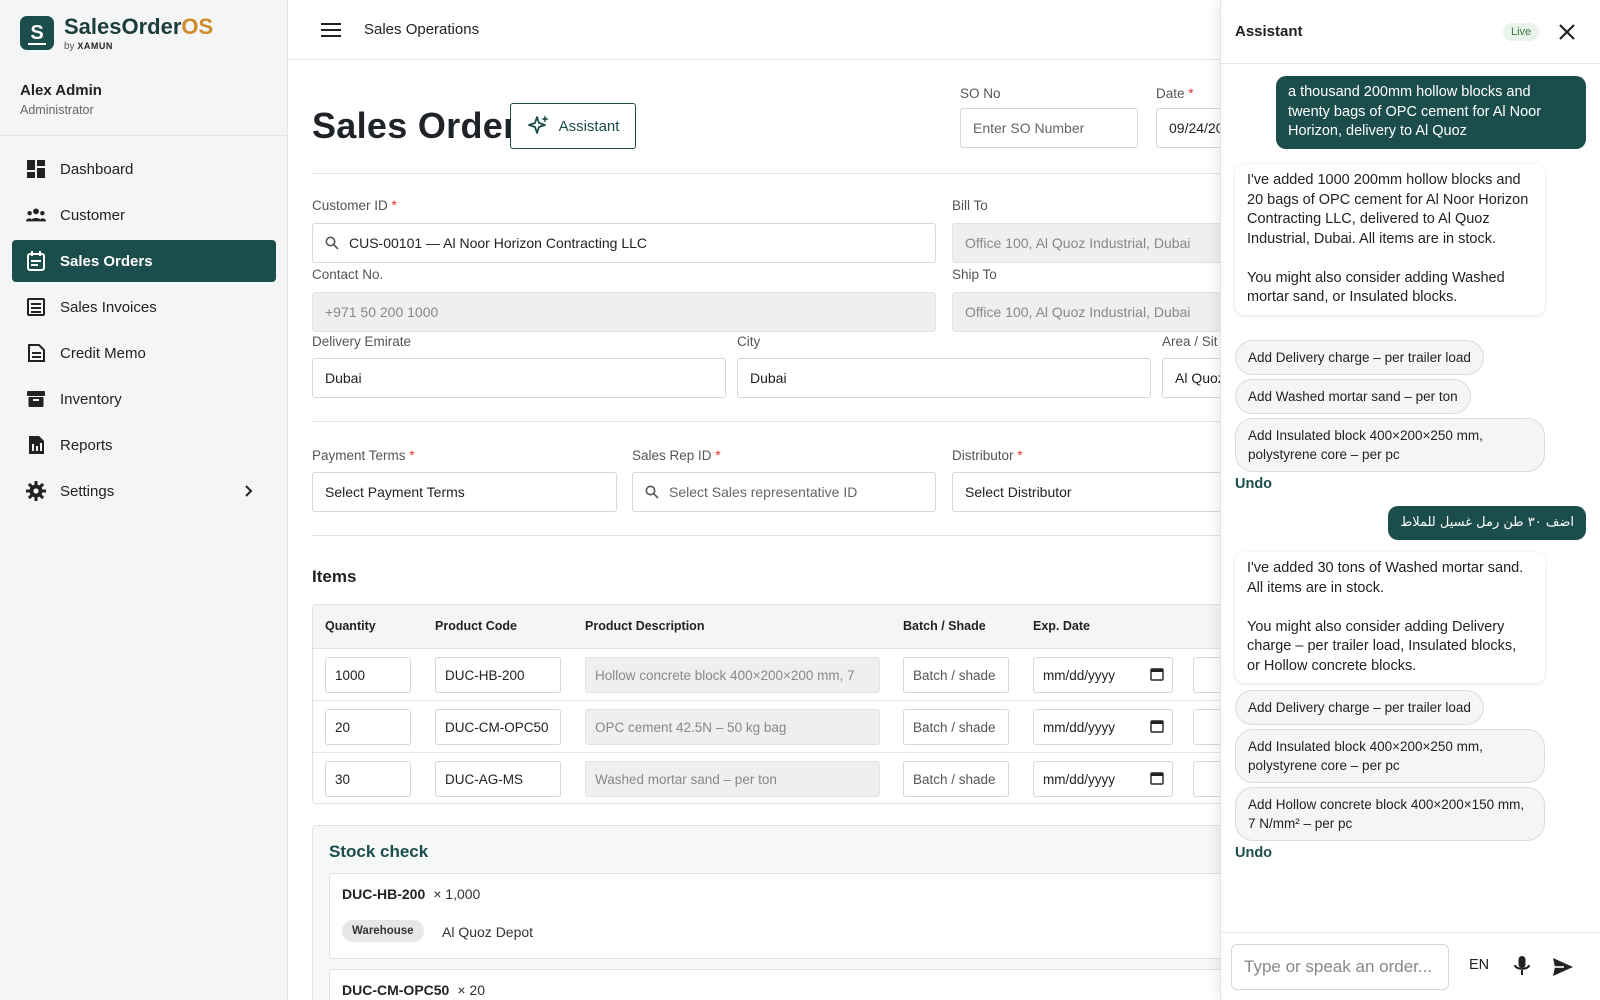 This screenshot has height=1000, width=1600. I want to click on sales-rep-input: Select Sales representative ID, so click(784, 492).